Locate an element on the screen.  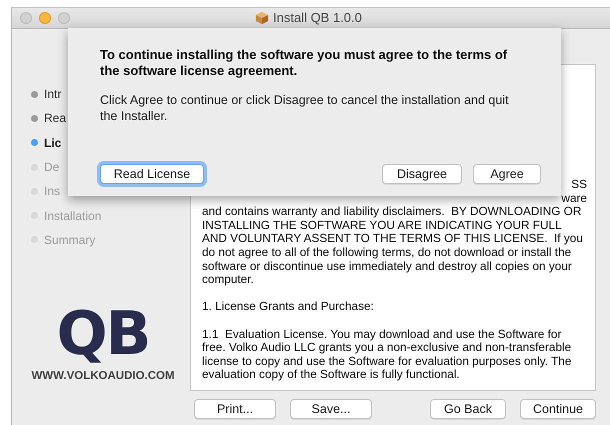
license-paragraph: and contains warranty and liability disclaimers. BY DOWNLOADING OR INSTALLING THE SOFTWARE YOU ARE INDICATING YOUR FULL AND VOLUNTARY ASSENT TO THE TERMS OF THIS LICENSE. If you do not agree to all of the following terms, do not download or install the software or discontinue use immediately and destroy all copies on your computer. is located at coordinates (392, 246).